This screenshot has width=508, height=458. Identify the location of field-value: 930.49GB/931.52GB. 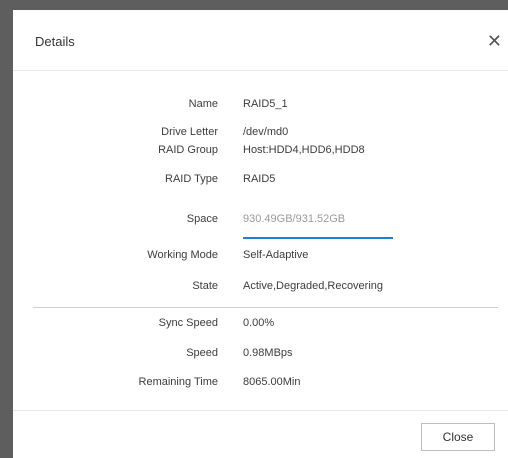
(294, 219).